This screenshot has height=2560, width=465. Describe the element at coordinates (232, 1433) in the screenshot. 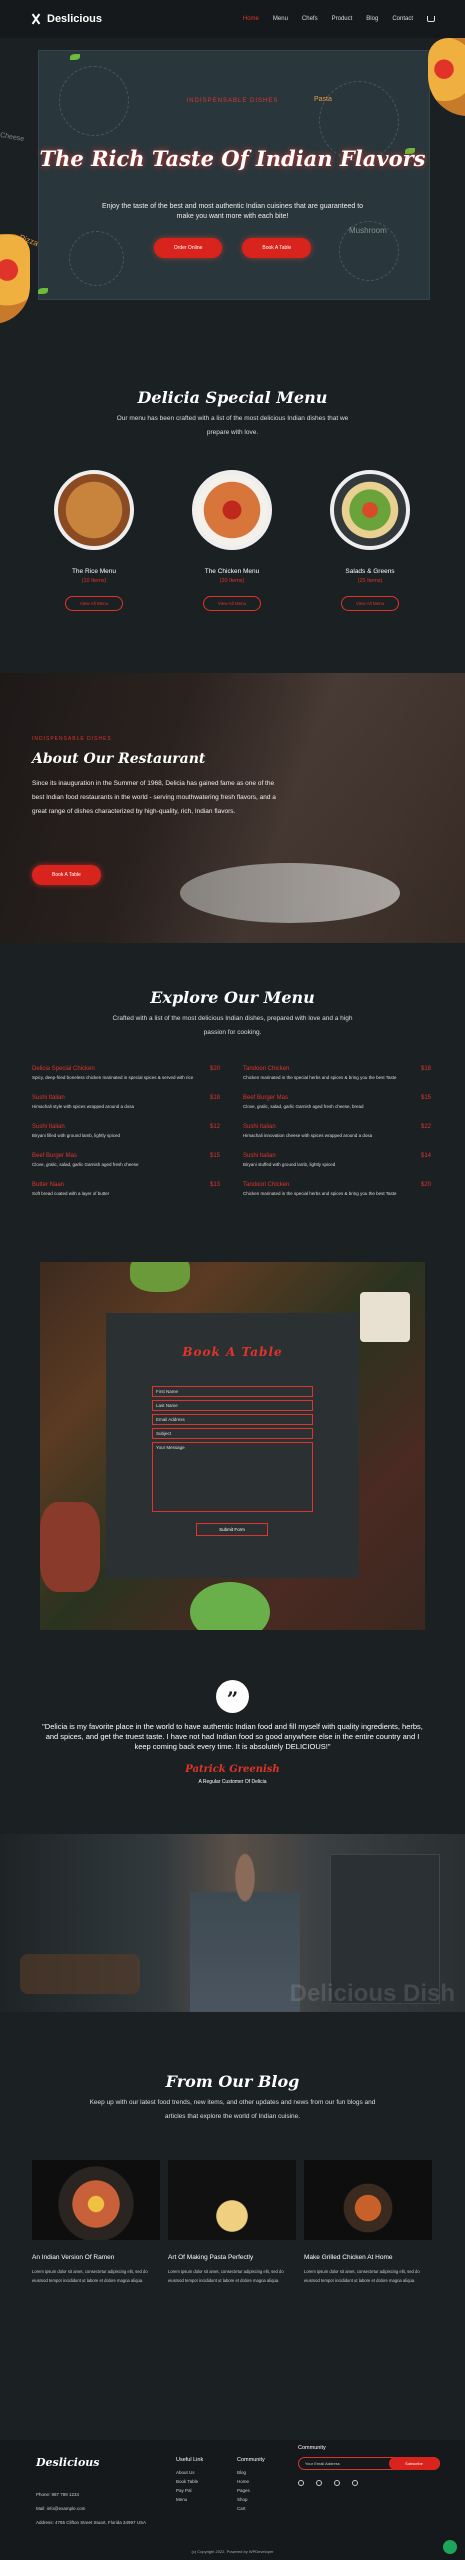

I see `subject-input: Subject` at that location.